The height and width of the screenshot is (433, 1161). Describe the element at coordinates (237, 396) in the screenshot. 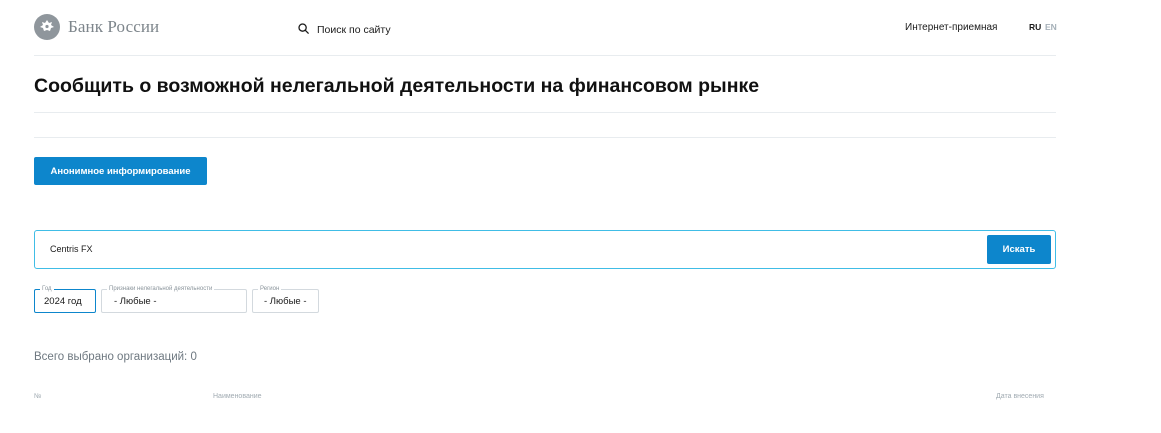

I see `column-header-name: Наименование` at that location.